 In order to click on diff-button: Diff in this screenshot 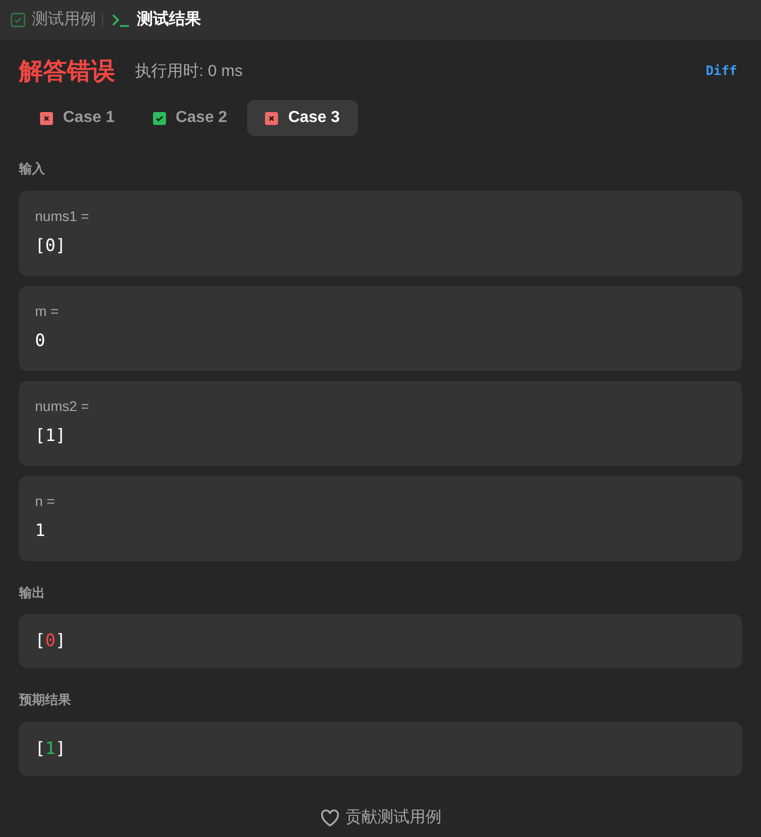, I will do `click(721, 72)`.